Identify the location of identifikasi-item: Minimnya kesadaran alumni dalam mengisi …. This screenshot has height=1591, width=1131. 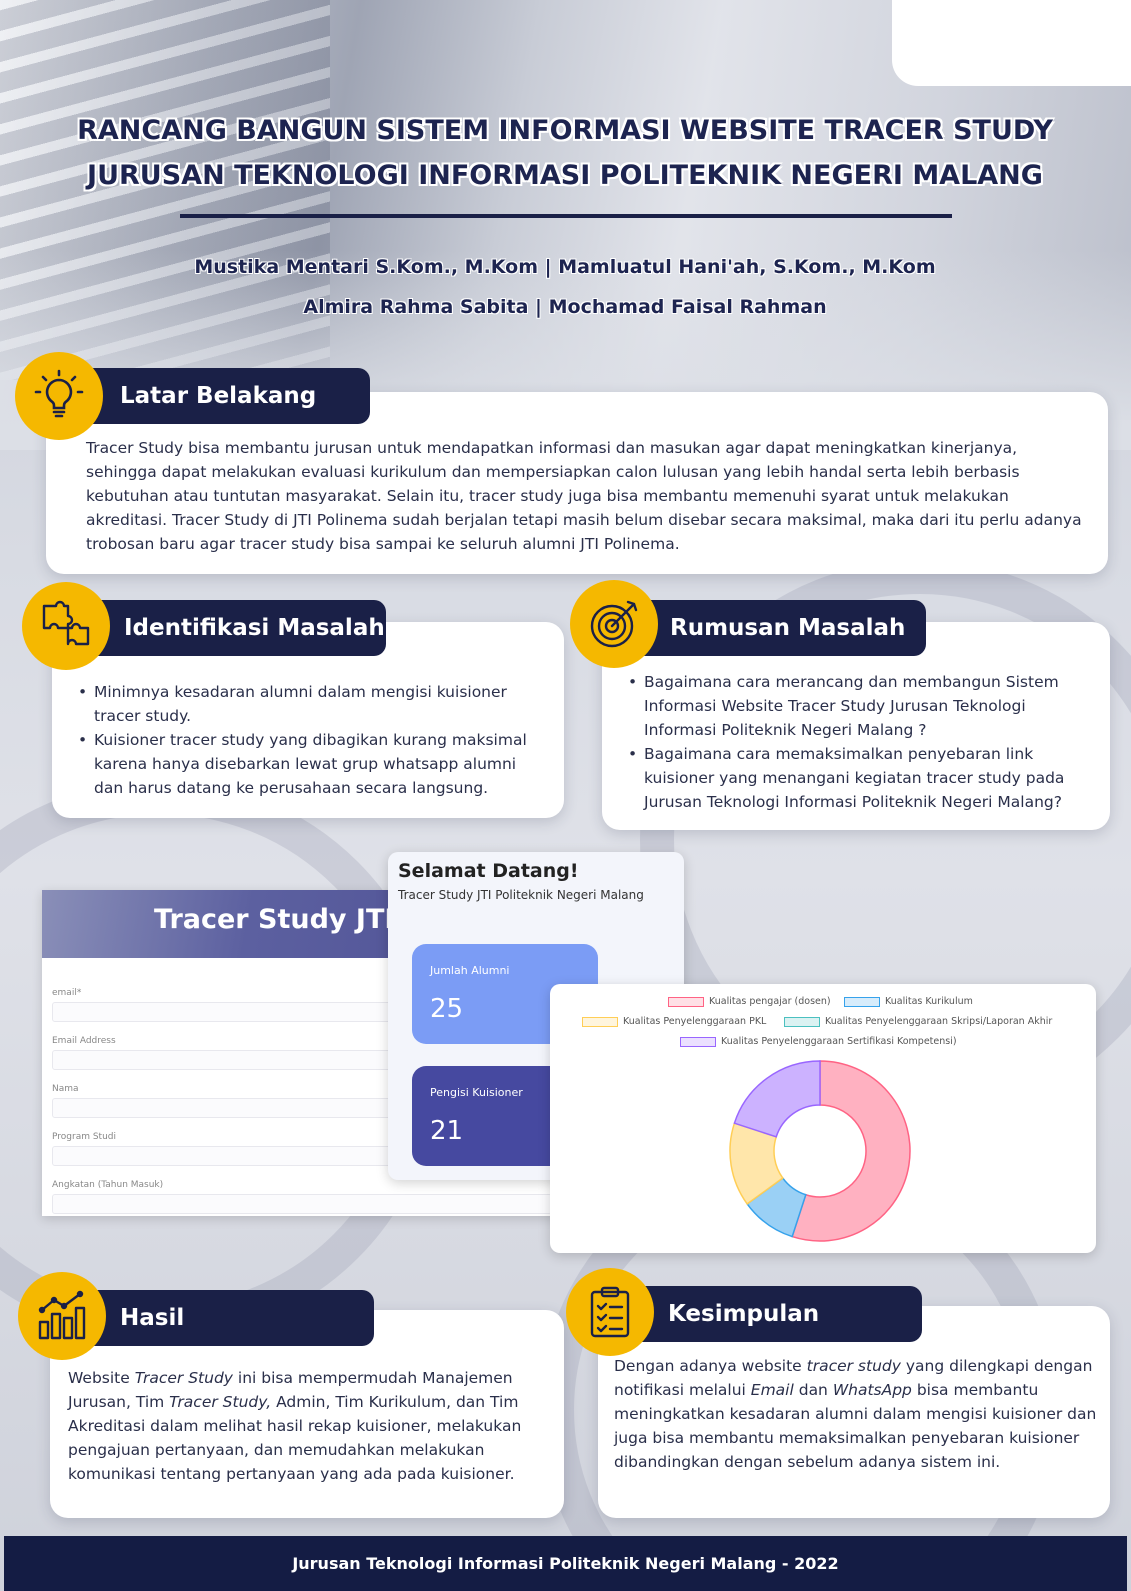
(313, 704).